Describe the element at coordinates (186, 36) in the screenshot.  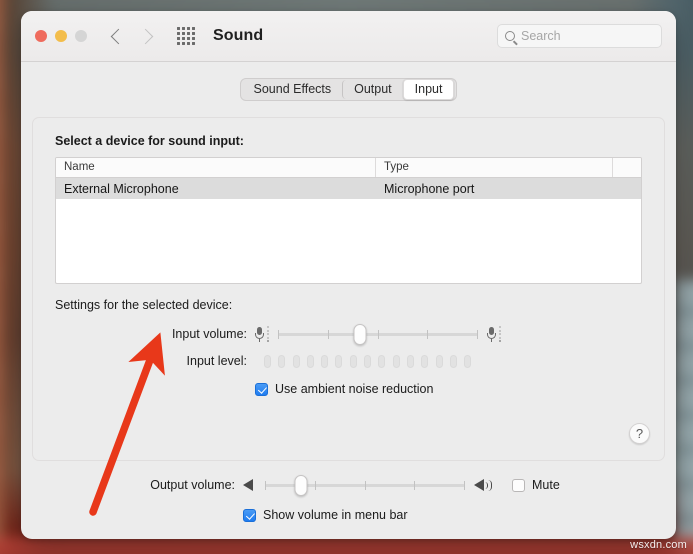
I see `grid-icon` at that location.